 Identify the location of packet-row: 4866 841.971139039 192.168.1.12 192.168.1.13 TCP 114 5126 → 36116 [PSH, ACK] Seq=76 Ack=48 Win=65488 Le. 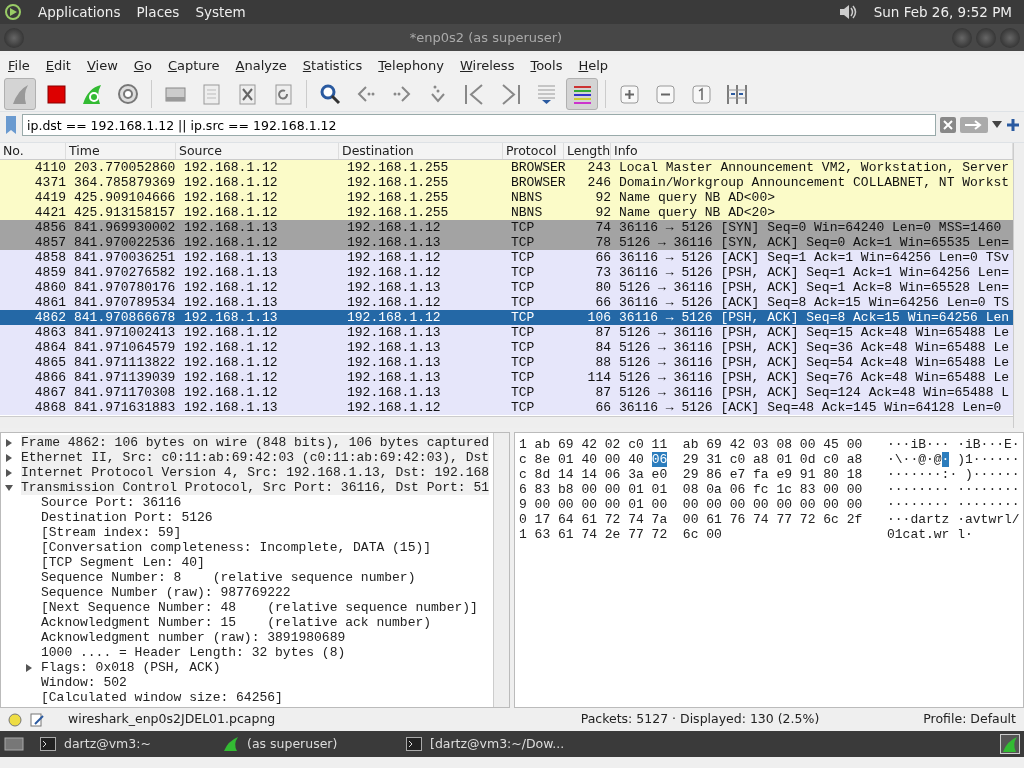
(507, 377).